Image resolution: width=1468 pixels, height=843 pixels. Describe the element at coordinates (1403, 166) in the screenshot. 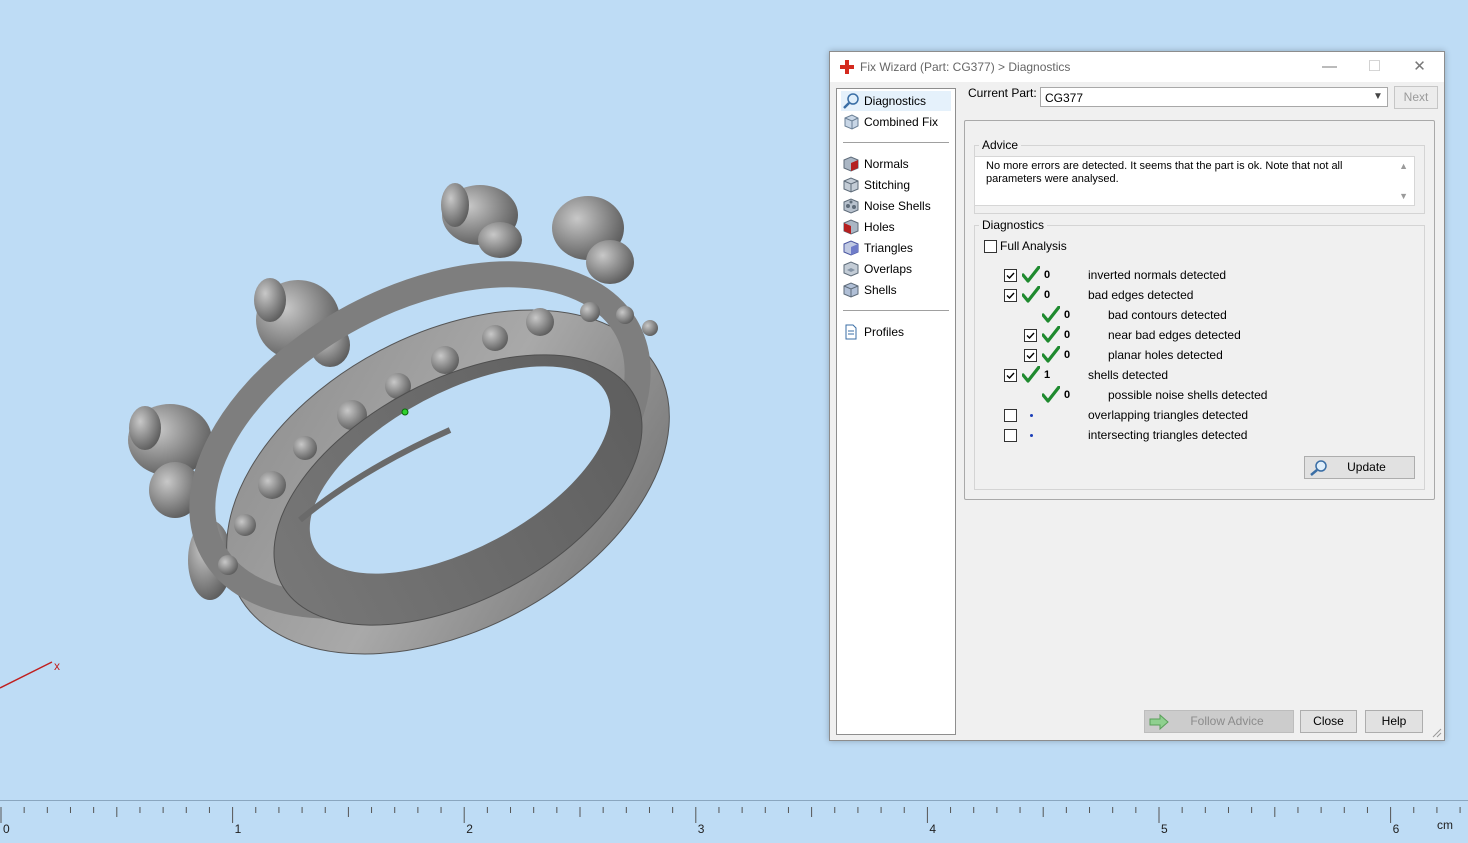

I see `scroll-up-icon: ▲` at that location.